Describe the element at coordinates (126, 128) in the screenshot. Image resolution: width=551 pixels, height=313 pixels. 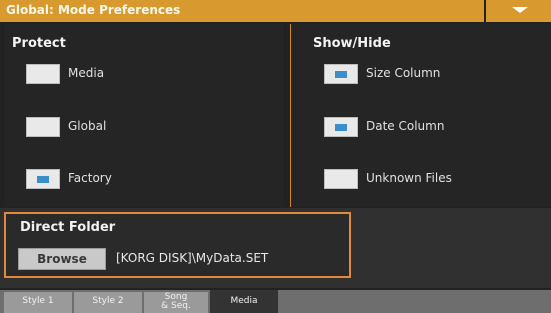
I see `protect-global-checkbox: Global` at that location.